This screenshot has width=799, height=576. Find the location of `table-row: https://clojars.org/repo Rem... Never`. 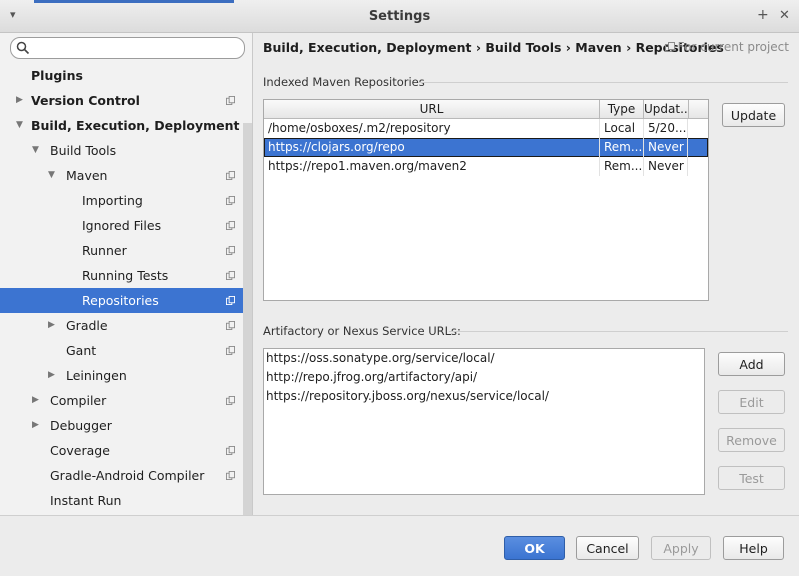

table-row: https://clojars.org/repo Rem... Never is located at coordinates (486, 147).